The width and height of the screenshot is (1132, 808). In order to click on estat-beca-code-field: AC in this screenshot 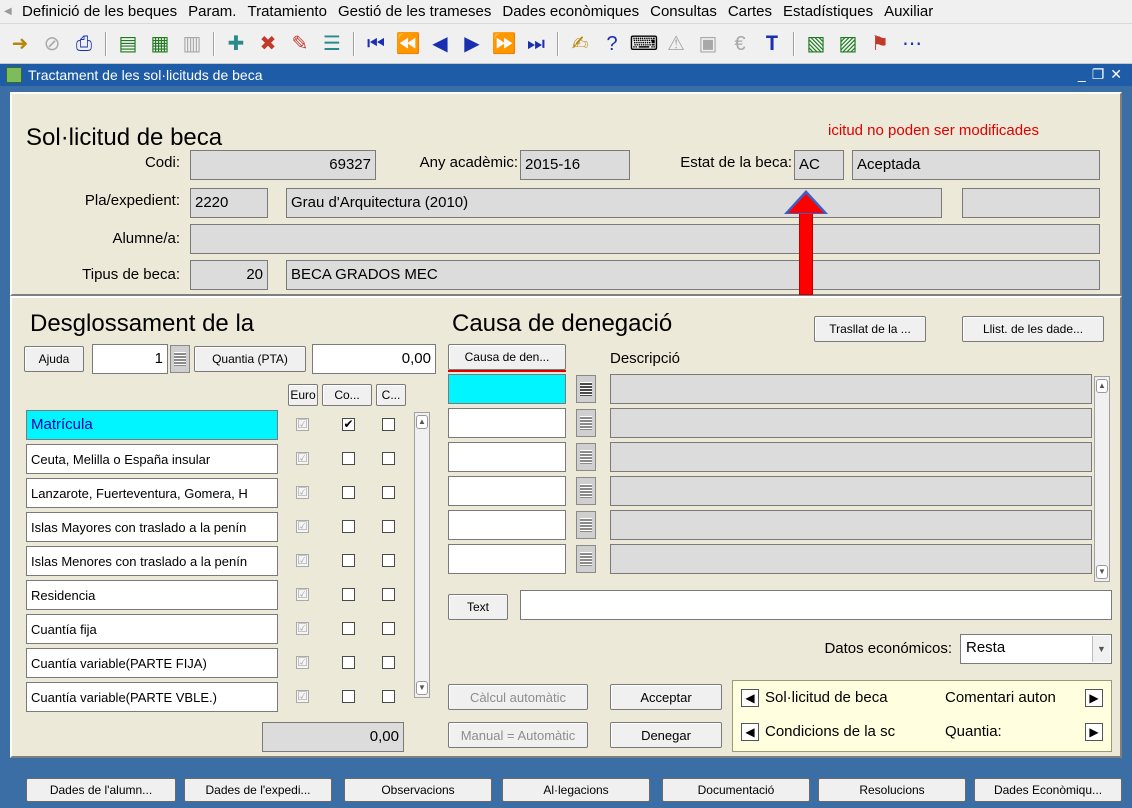, I will do `click(819, 165)`.